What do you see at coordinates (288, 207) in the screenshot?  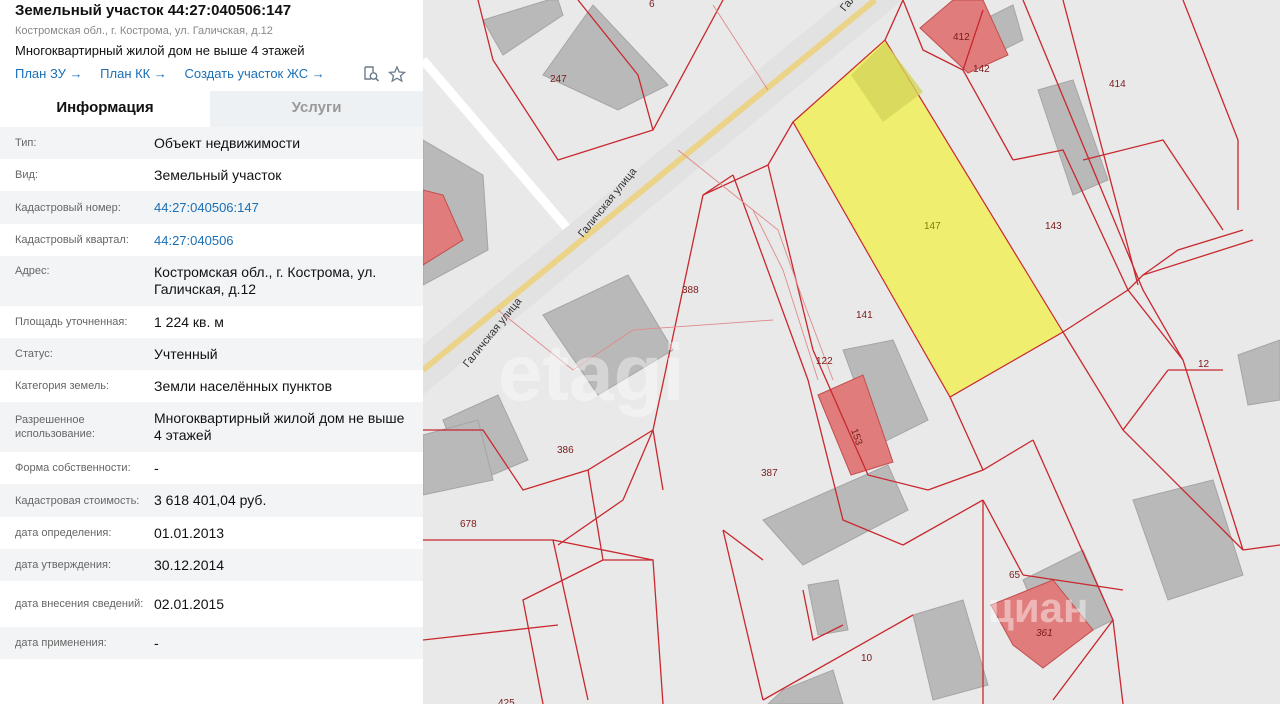 I see `cadastral-number-link: 44:27:040506:147` at bounding box center [288, 207].